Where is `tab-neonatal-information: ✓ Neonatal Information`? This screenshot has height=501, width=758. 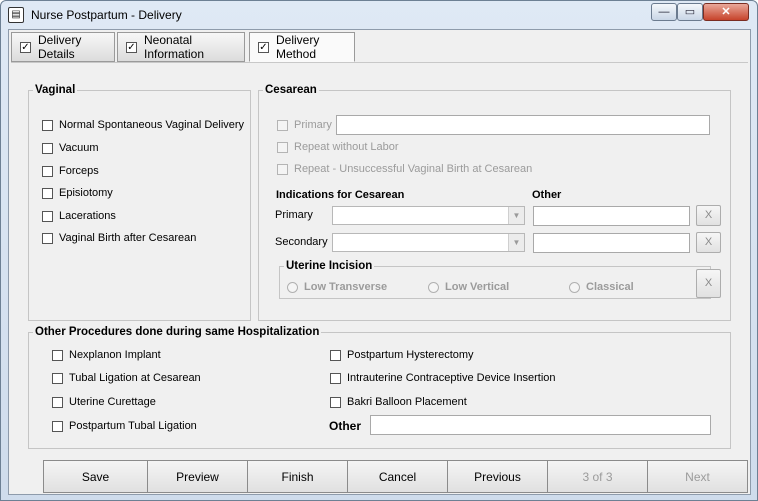
tab-neonatal-information: ✓ Neonatal Information is located at coordinates (181, 47).